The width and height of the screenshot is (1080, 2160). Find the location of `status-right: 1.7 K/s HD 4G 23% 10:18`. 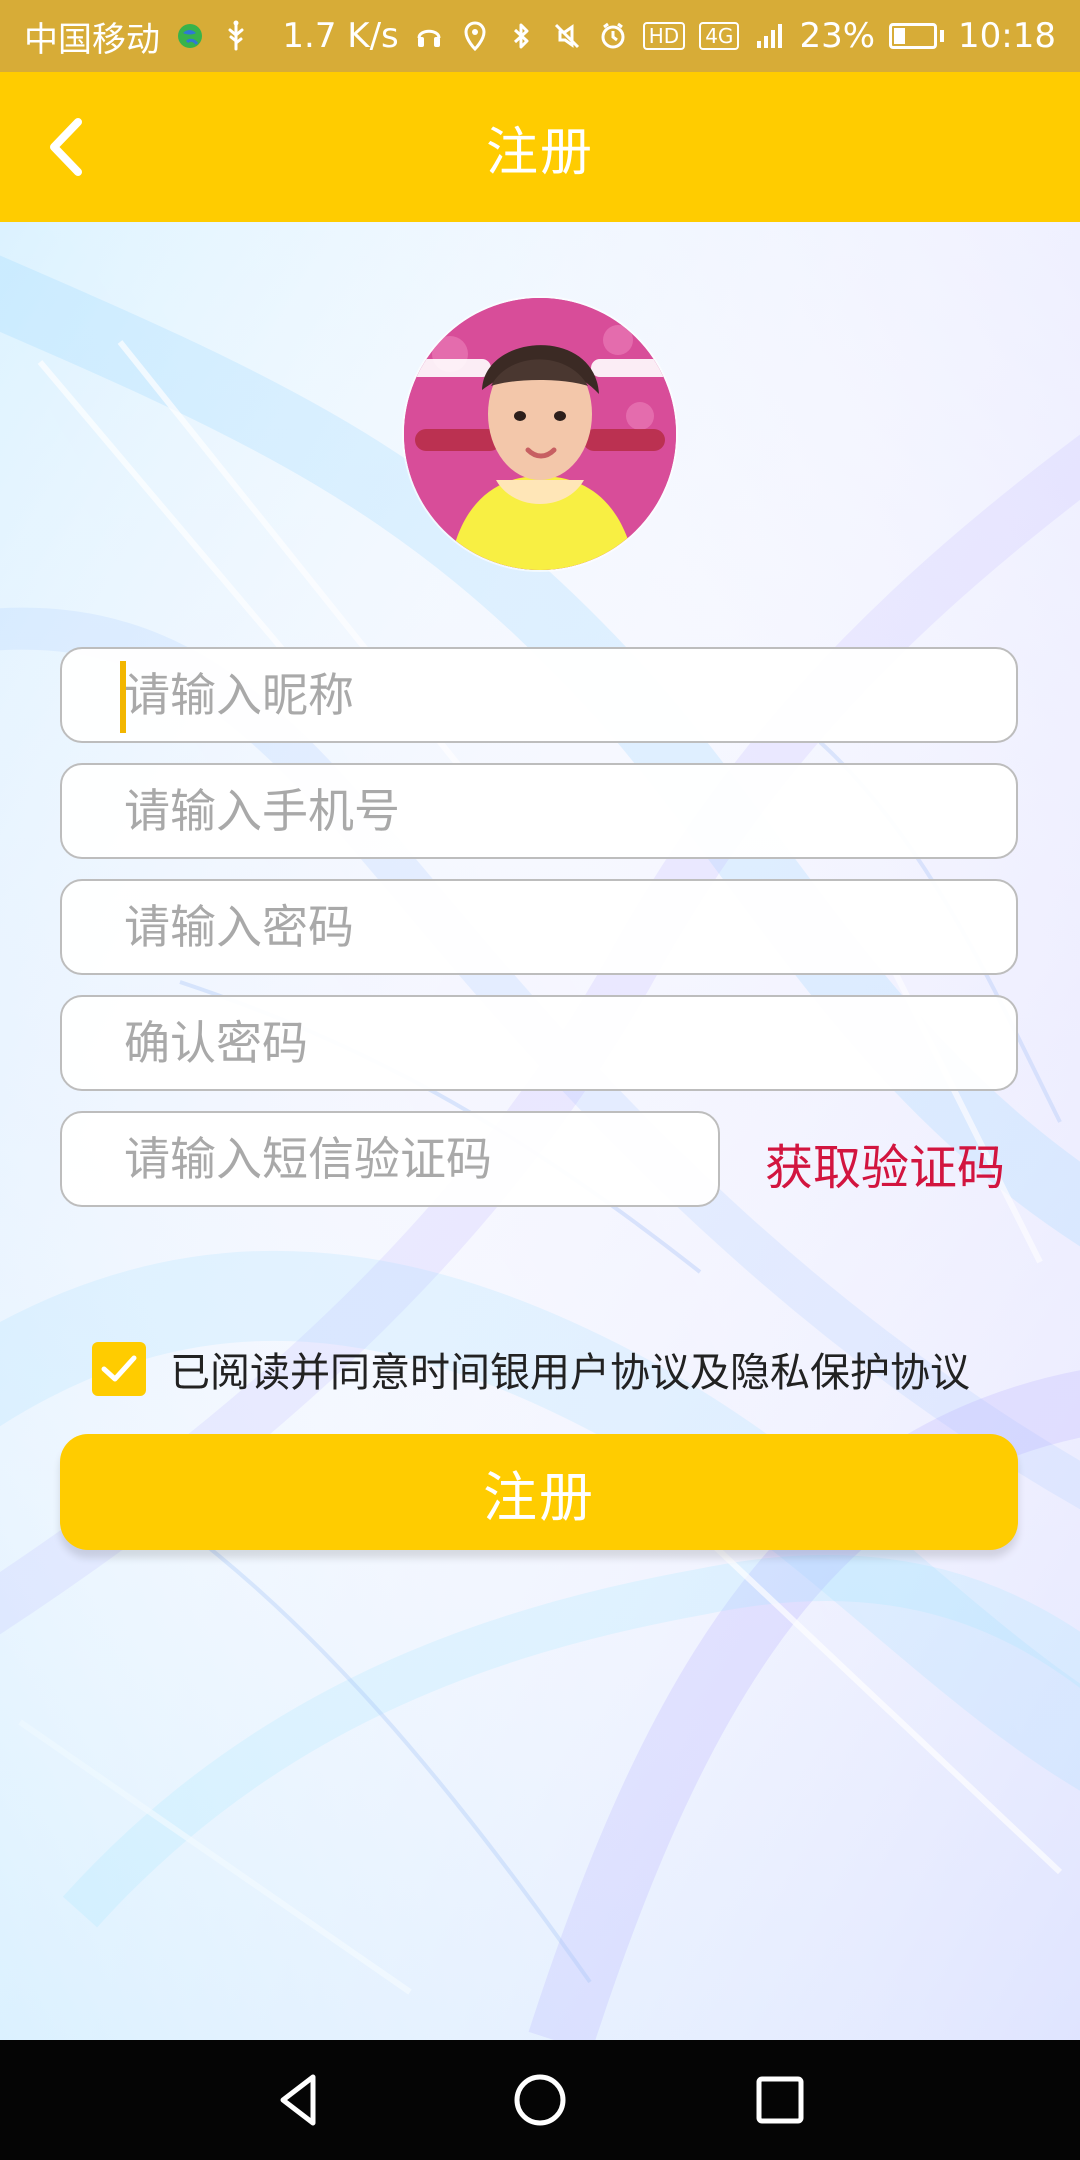

status-right: 1.7 K/s HD 4G 23% 10:18 is located at coordinates (669, 36).